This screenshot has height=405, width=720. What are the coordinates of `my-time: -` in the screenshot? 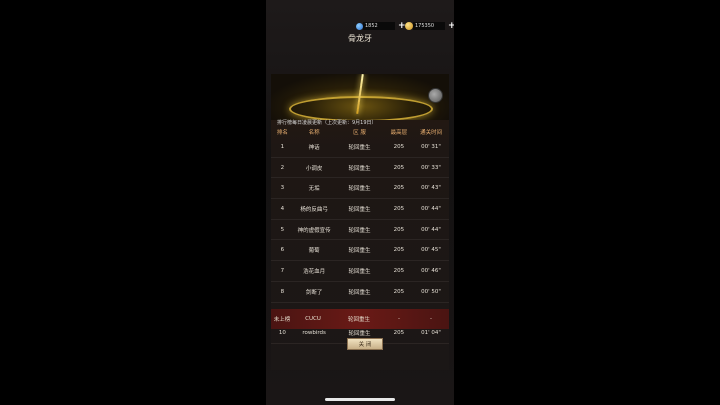 It's located at (431, 319).